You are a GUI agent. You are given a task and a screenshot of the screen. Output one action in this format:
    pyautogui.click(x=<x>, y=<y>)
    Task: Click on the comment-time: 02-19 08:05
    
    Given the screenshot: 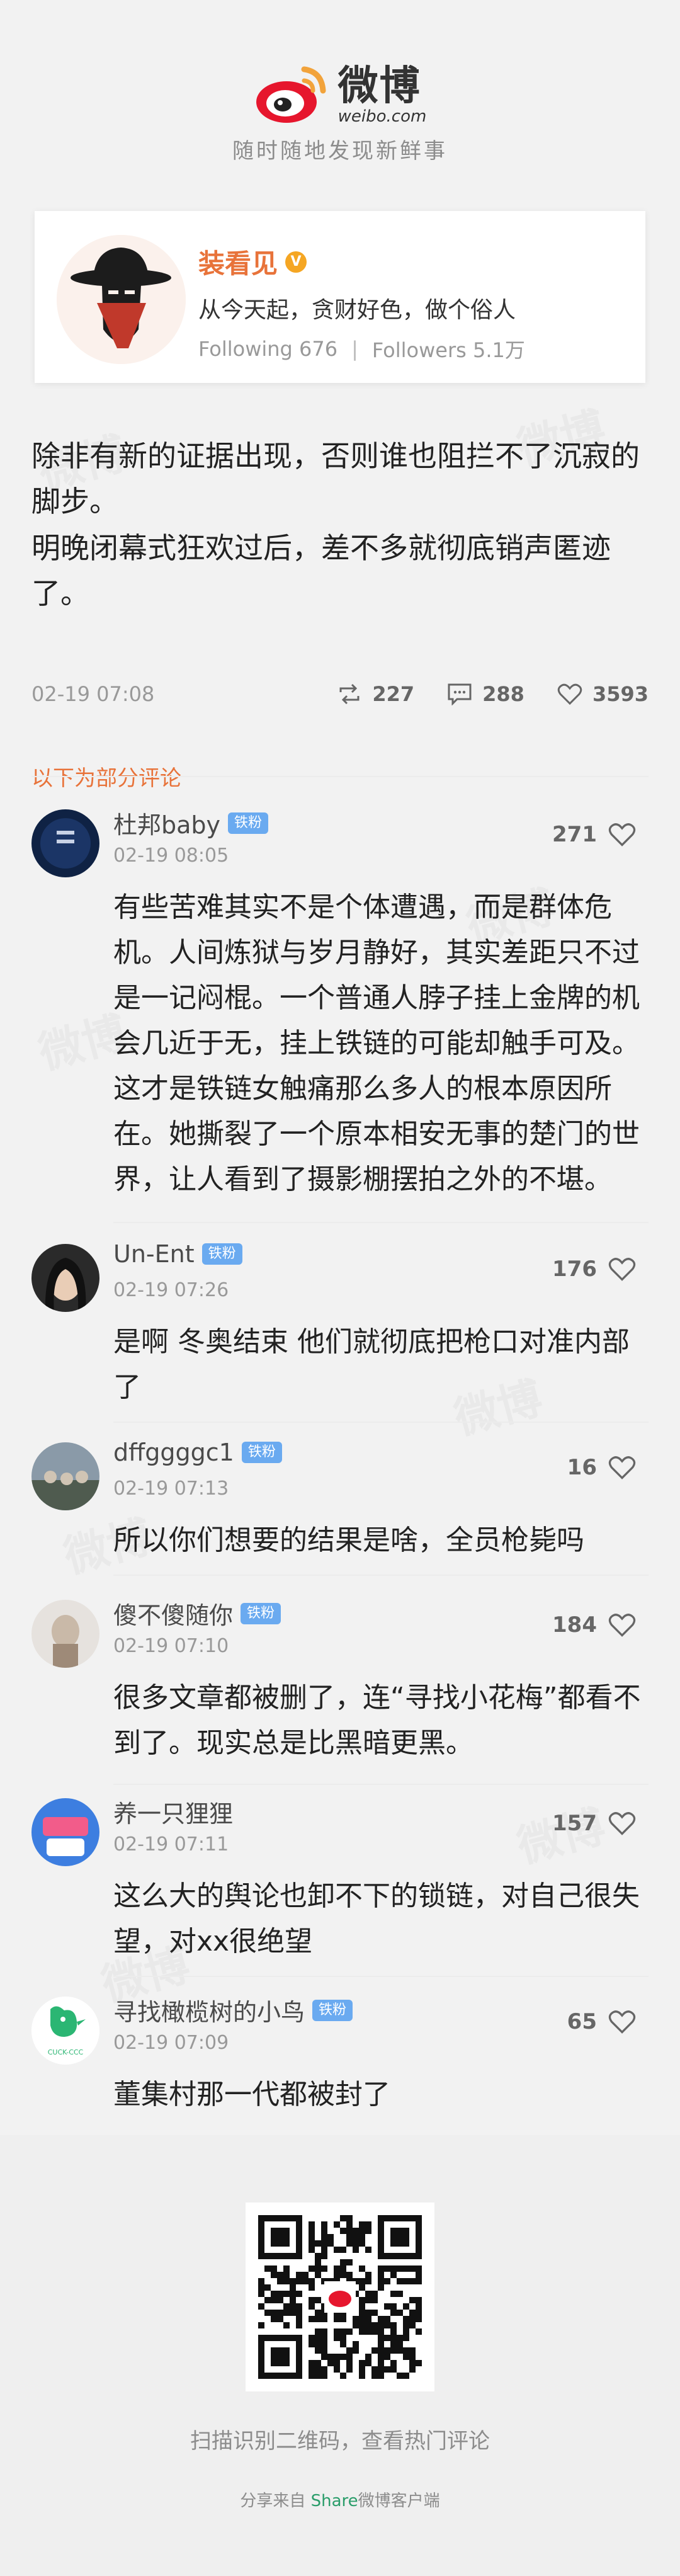 What is the action you would take?
    pyautogui.click(x=171, y=856)
    